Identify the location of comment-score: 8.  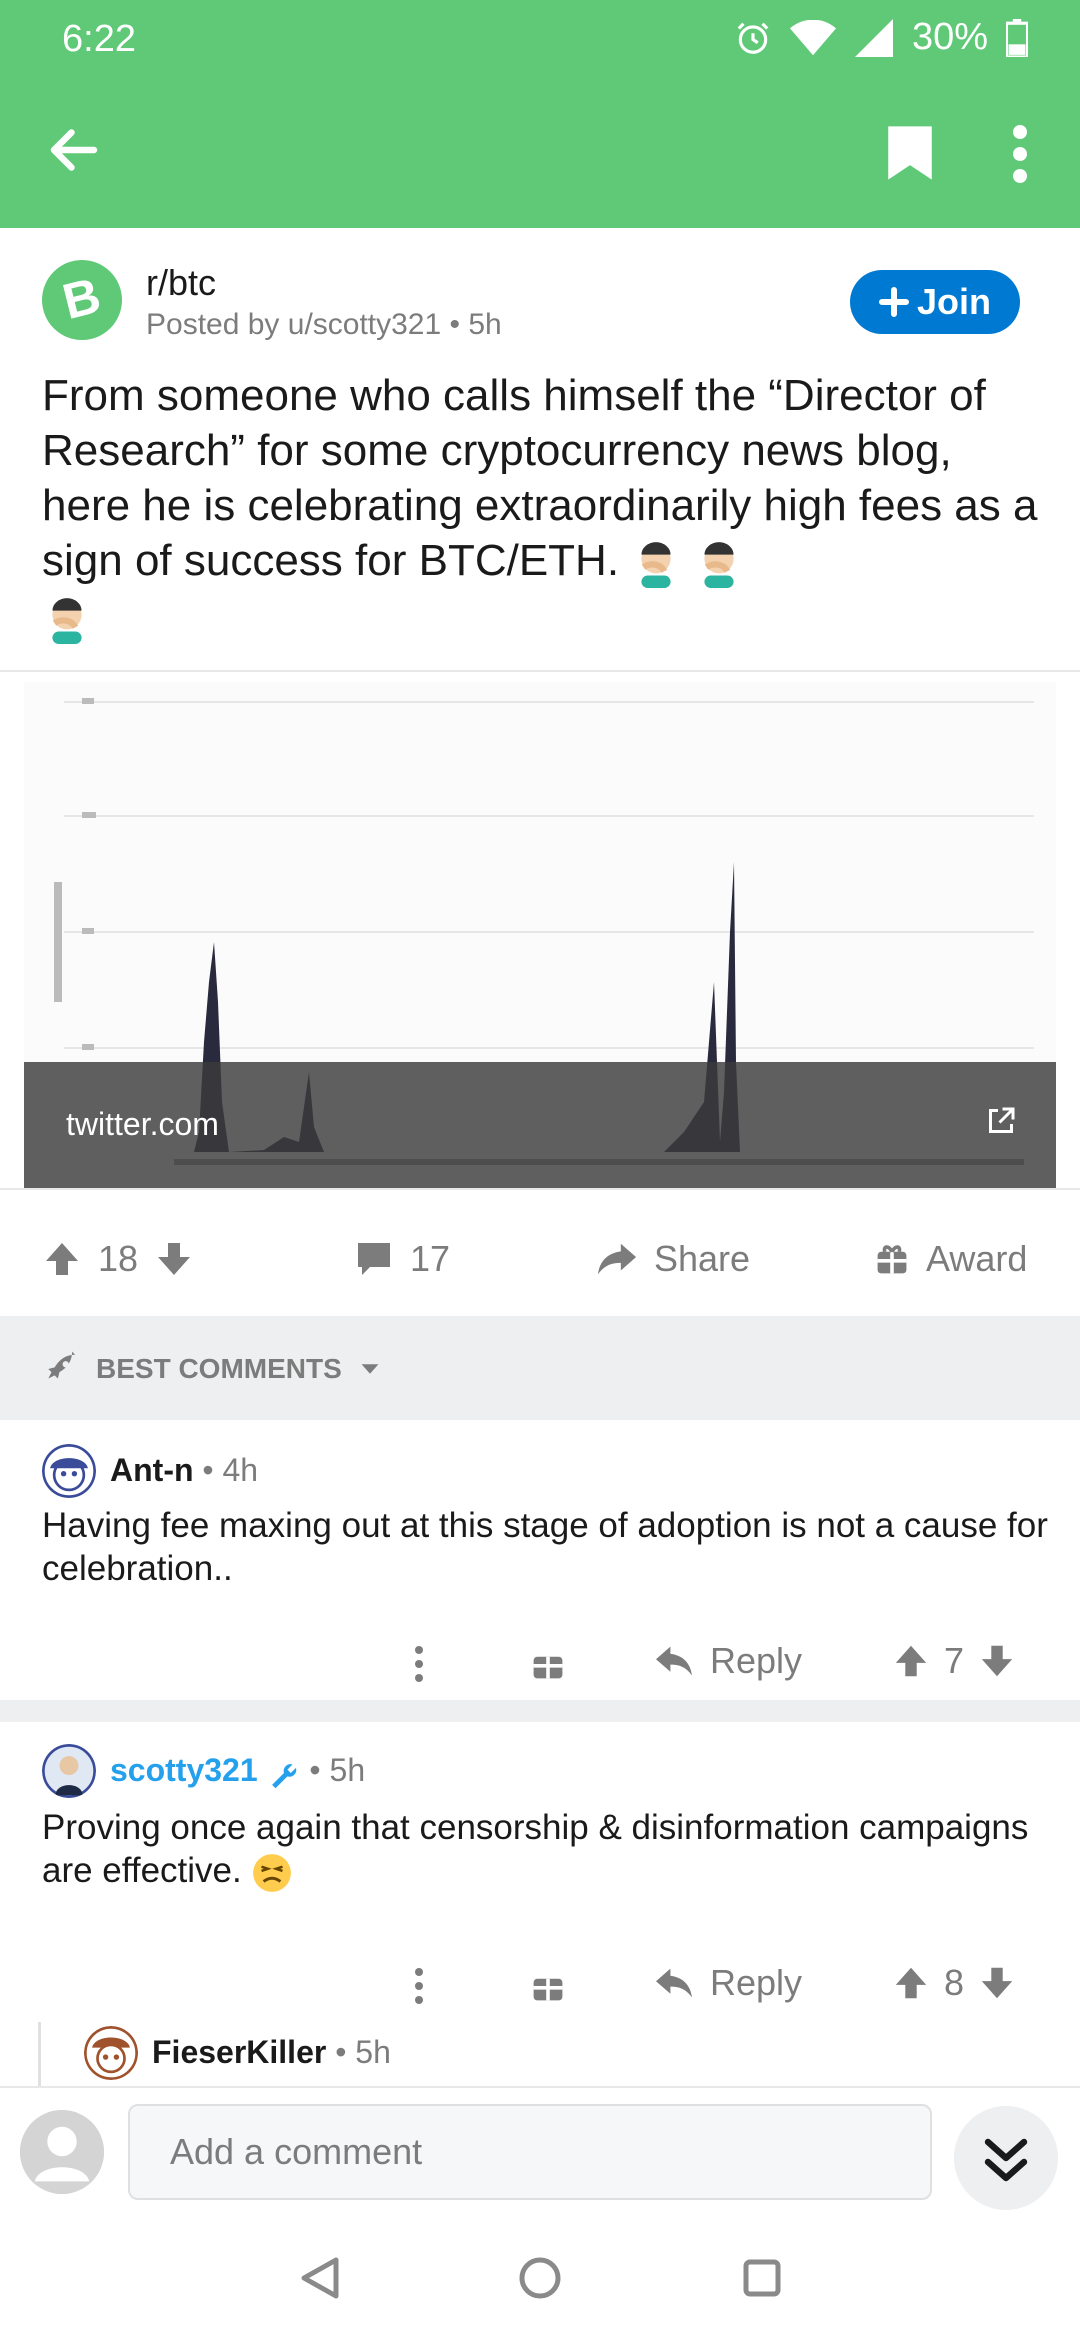
(954, 1982).